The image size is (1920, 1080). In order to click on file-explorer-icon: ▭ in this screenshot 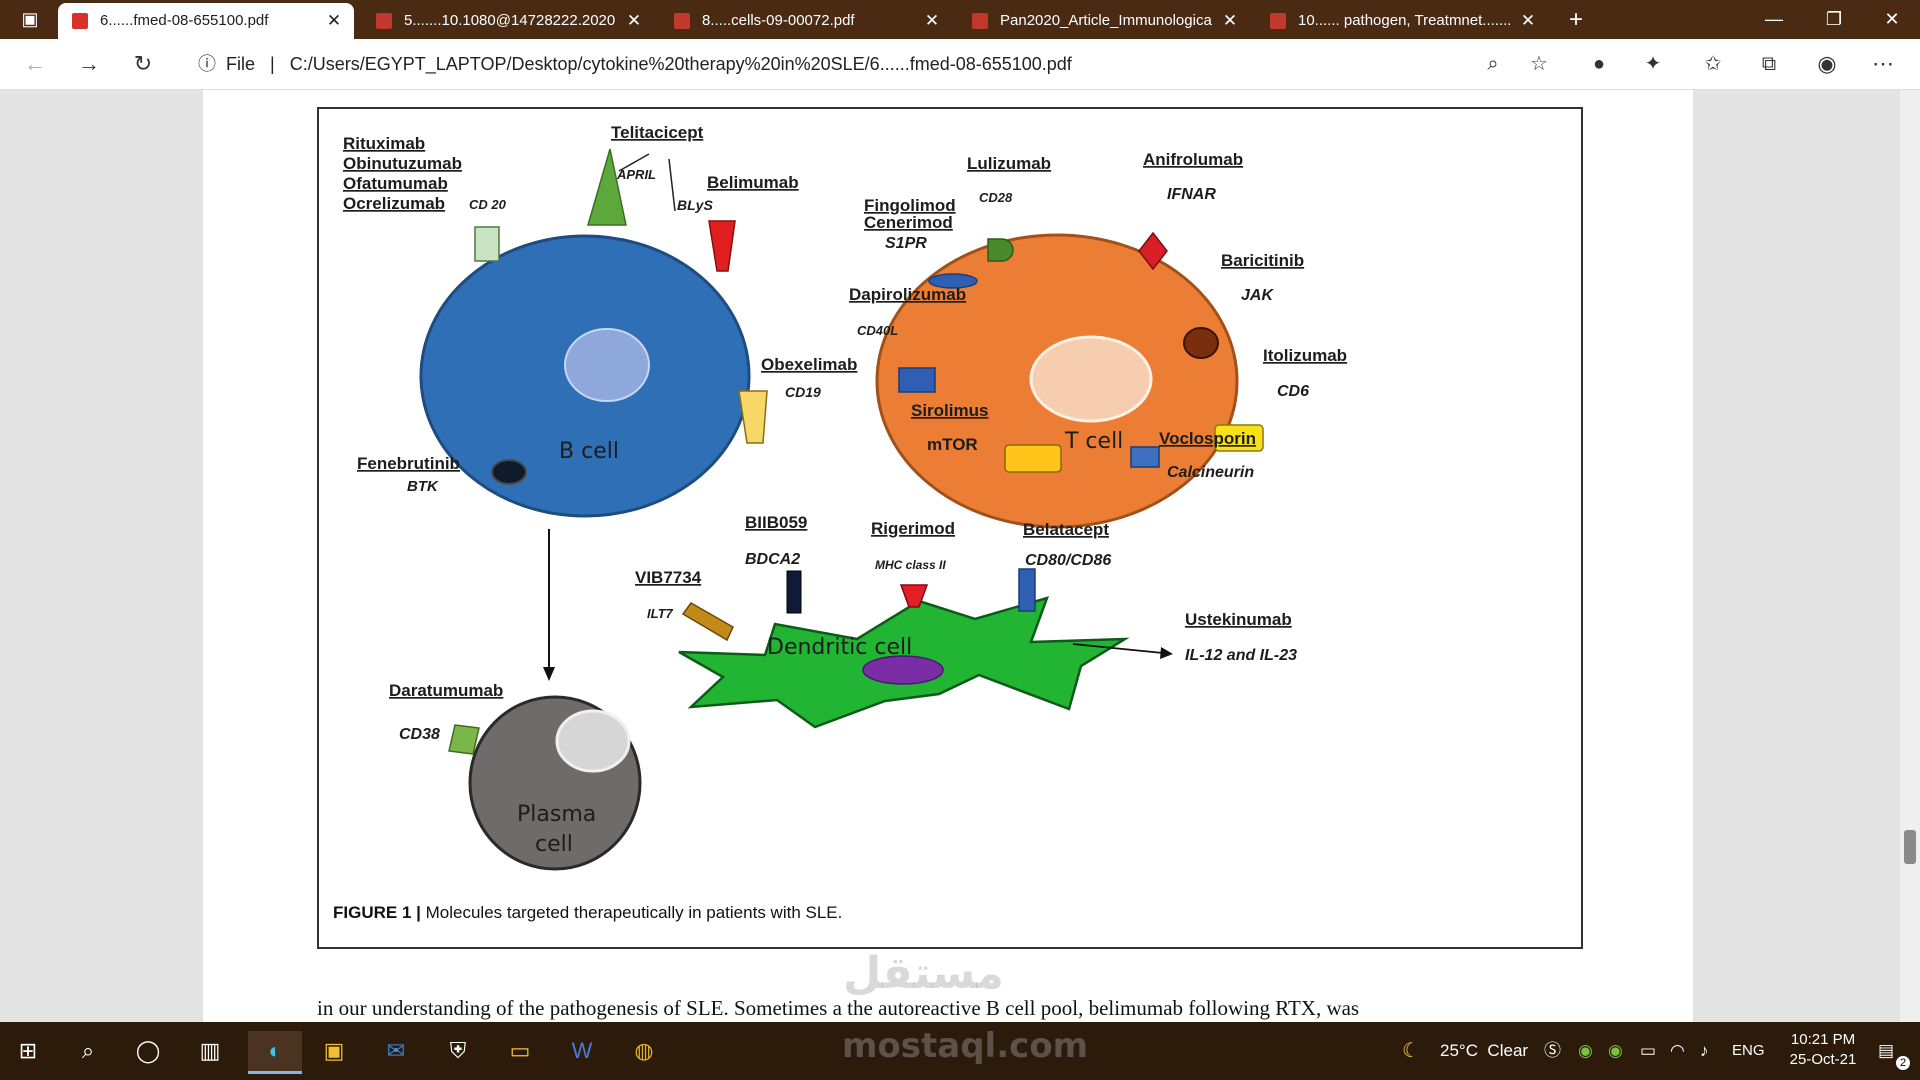, I will do `click(520, 1051)`.